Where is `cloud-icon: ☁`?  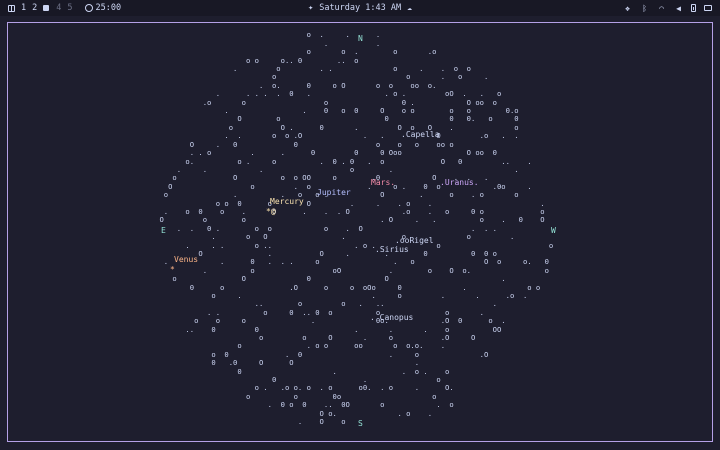 cloud-icon: ☁ is located at coordinates (409, 7).